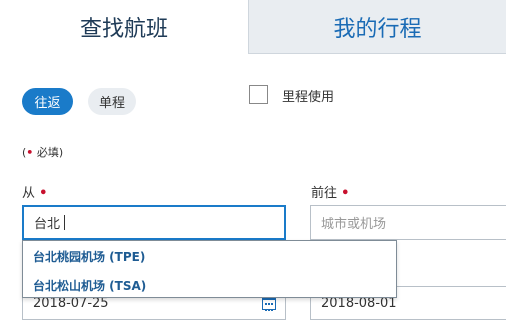  I want to click on from-input: 台北, so click(154, 222).